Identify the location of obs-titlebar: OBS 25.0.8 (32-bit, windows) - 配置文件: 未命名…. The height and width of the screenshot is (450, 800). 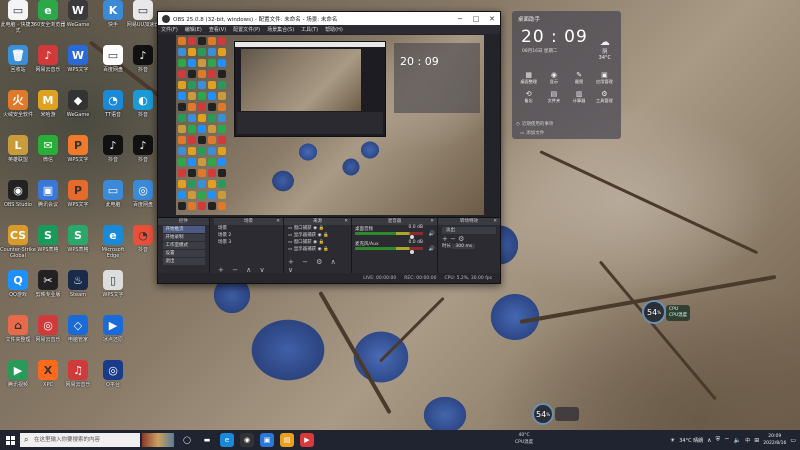
(329, 18).